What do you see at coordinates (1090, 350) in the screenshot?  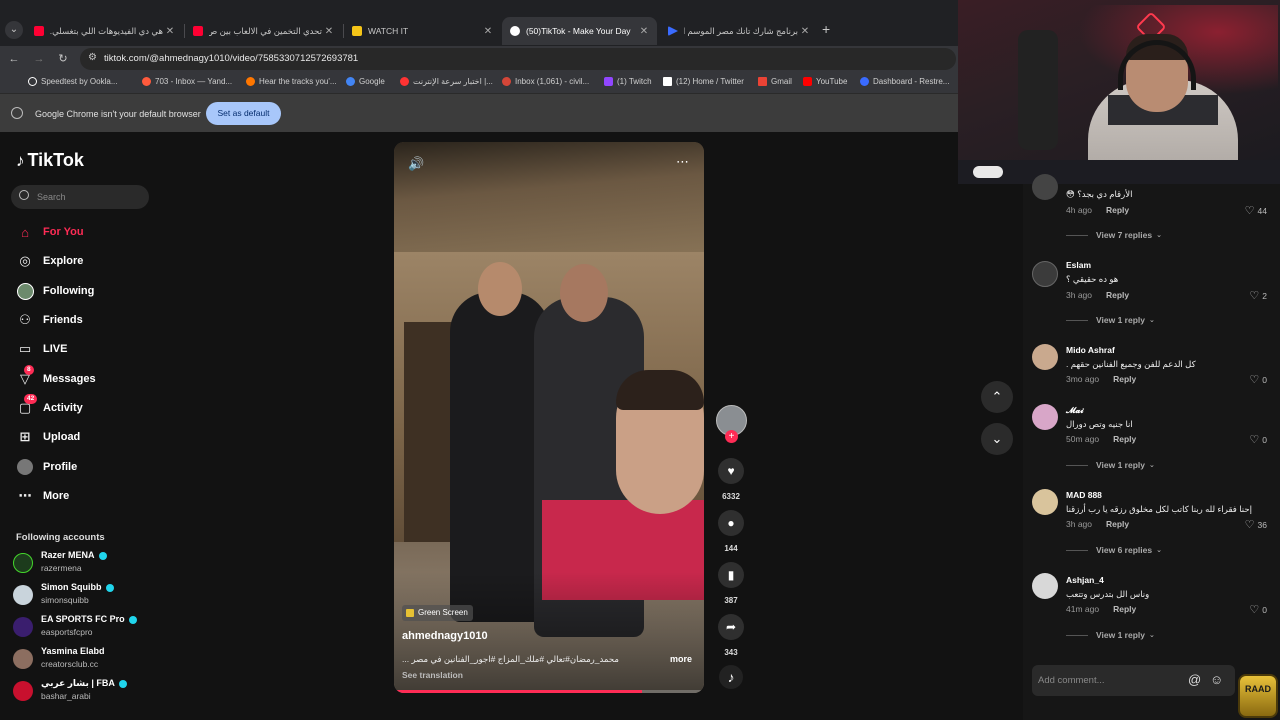 I see `comment-author: Mido Ashraf` at bounding box center [1090, 350].